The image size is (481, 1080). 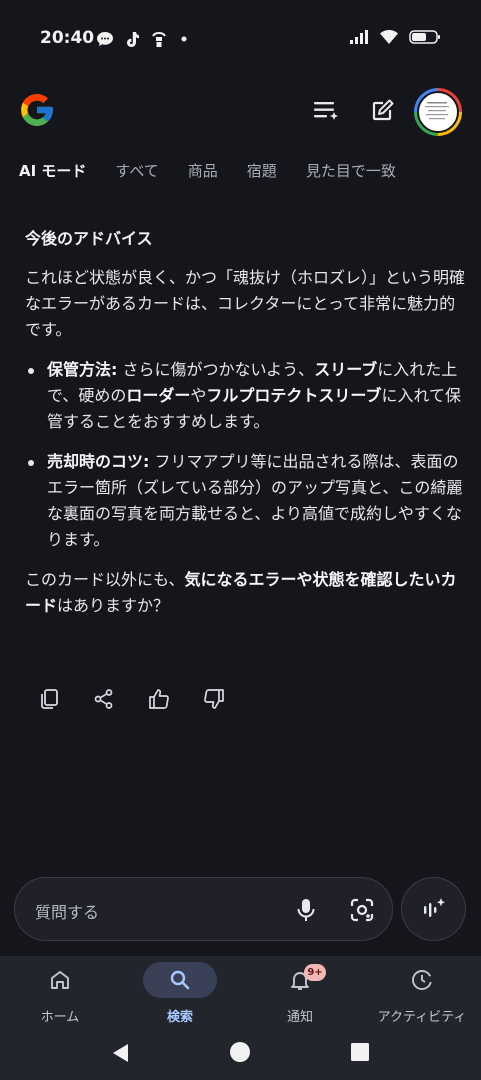 I want to click on app-notification-icon, so click(x=159, y=39).